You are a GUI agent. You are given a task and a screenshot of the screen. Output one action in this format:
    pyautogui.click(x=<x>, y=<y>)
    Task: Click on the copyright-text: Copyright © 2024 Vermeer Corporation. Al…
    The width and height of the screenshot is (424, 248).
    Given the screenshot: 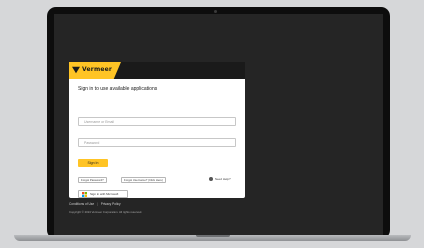 What is the action you would take?
    pyautogui.click(x=106, y=212)
    